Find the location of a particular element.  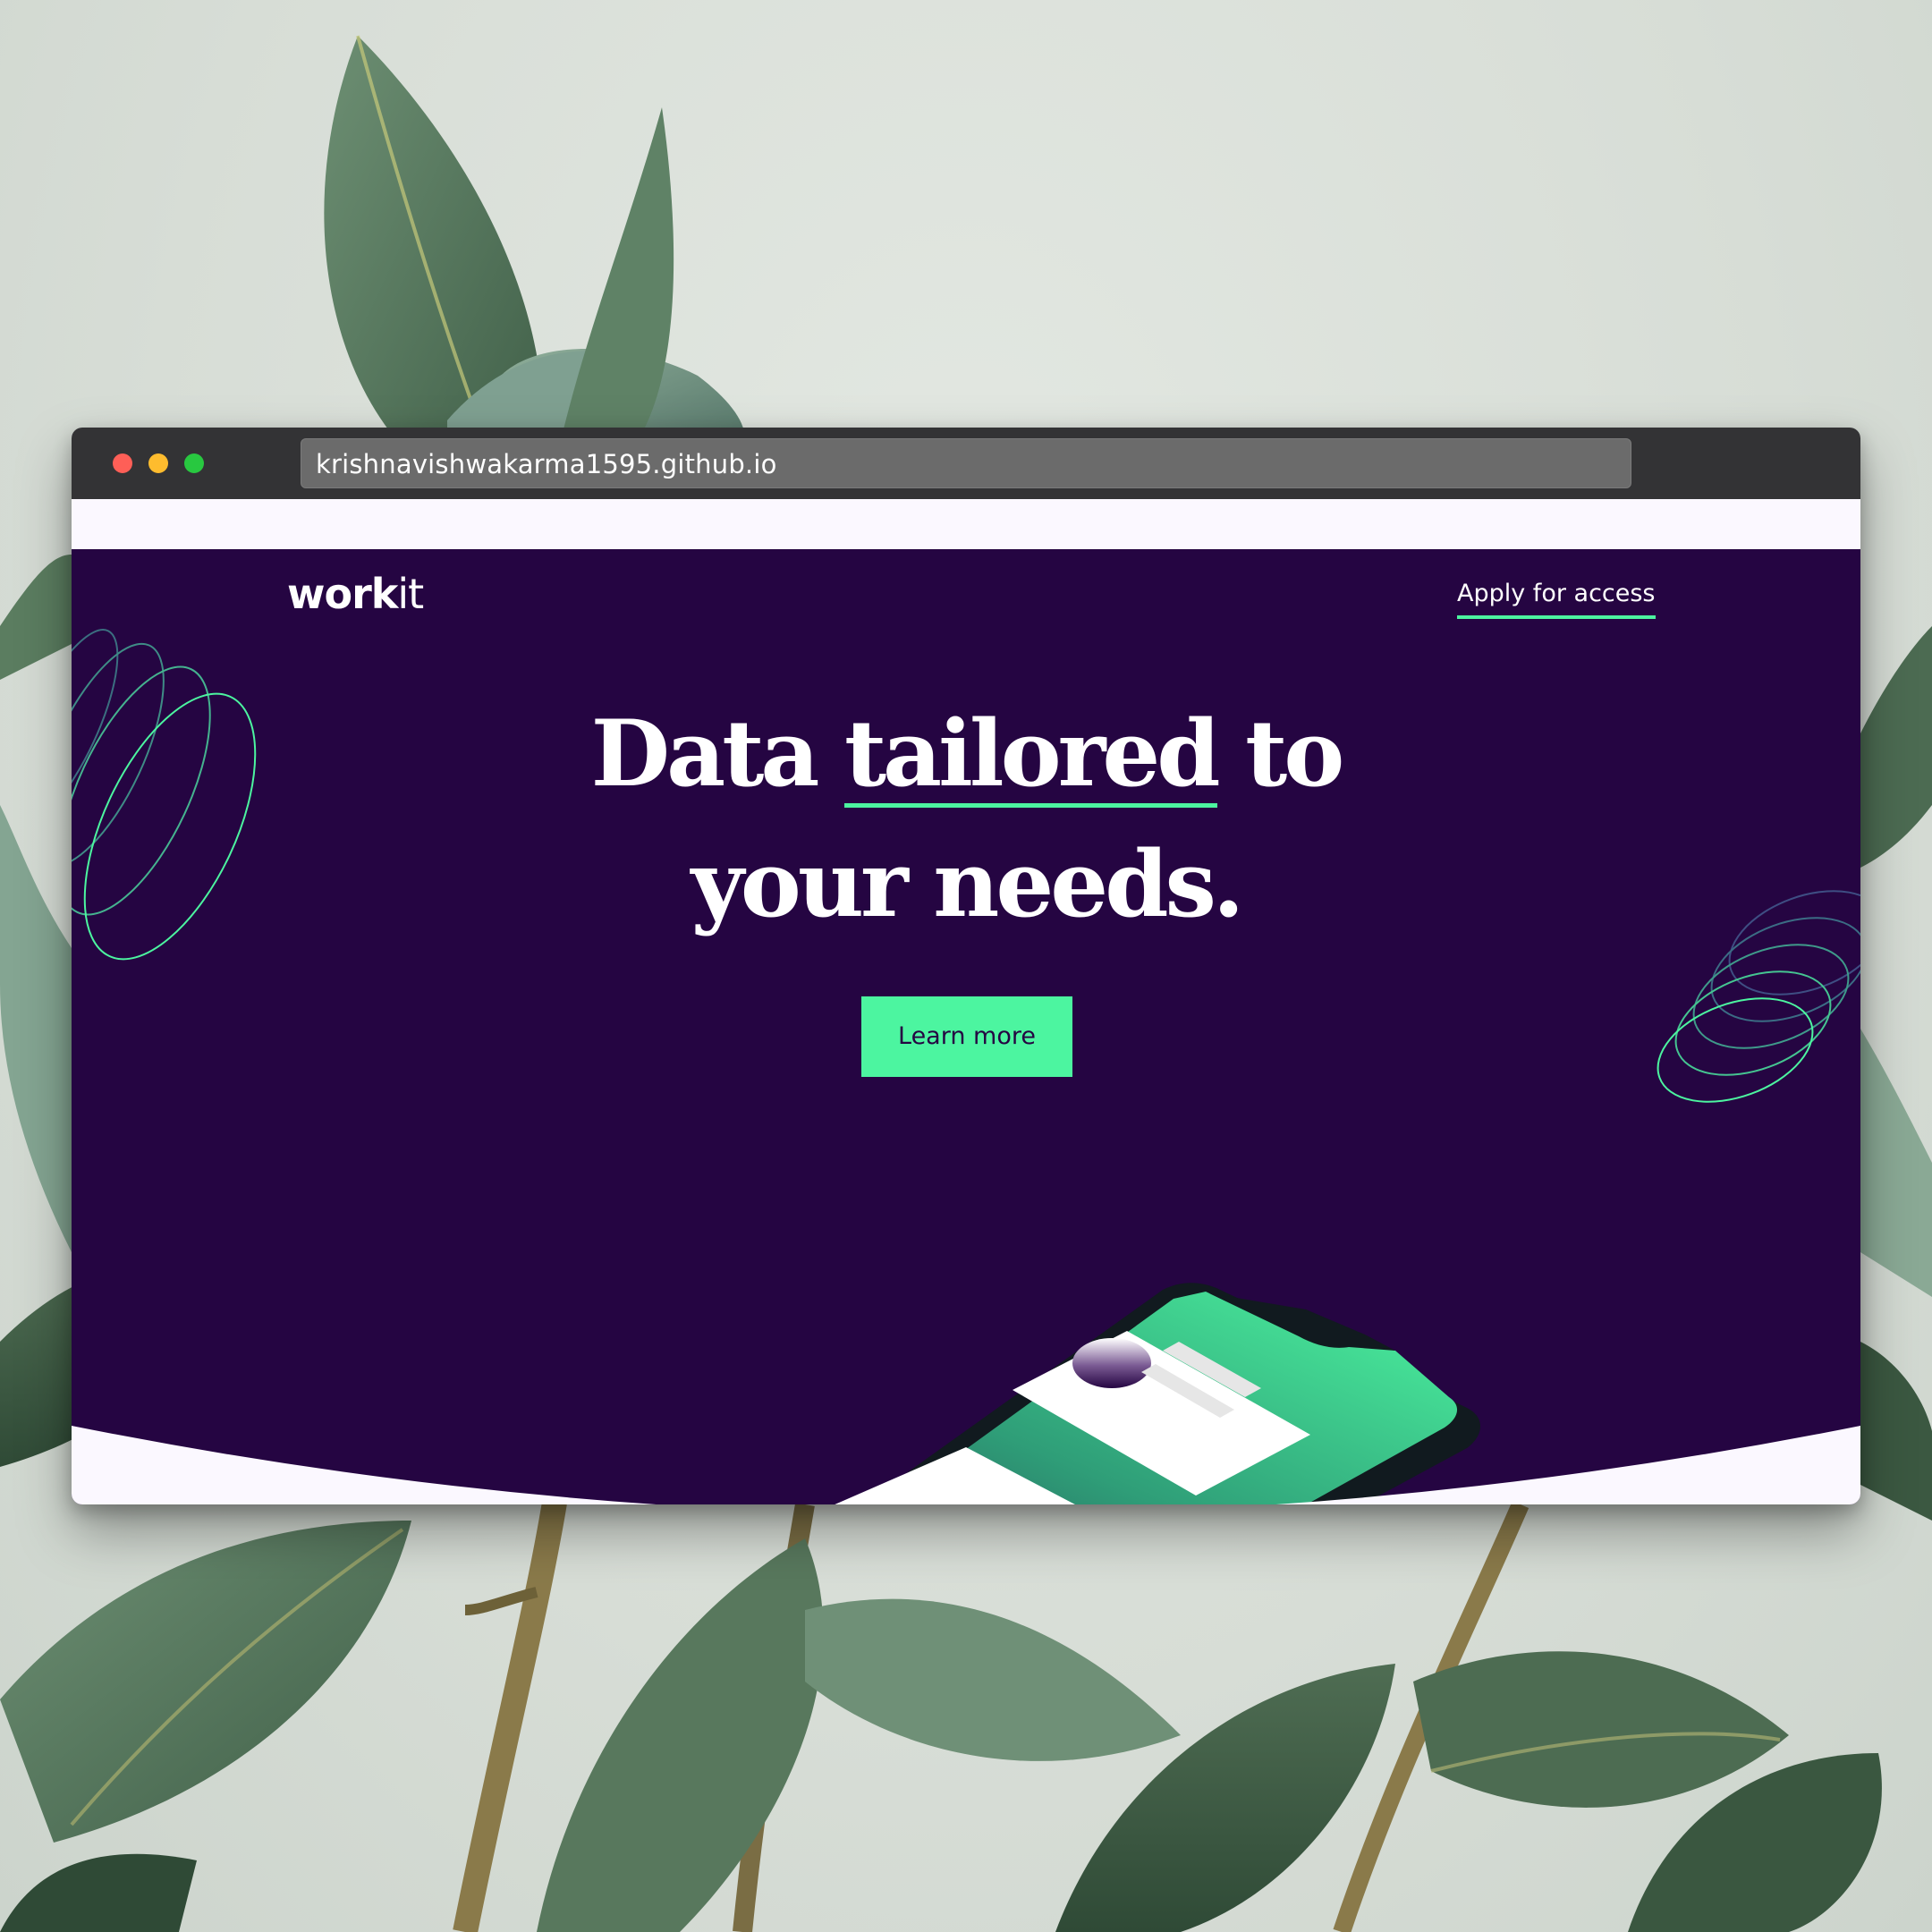

headline-part-2: to is located at coordinates (1280, 754).